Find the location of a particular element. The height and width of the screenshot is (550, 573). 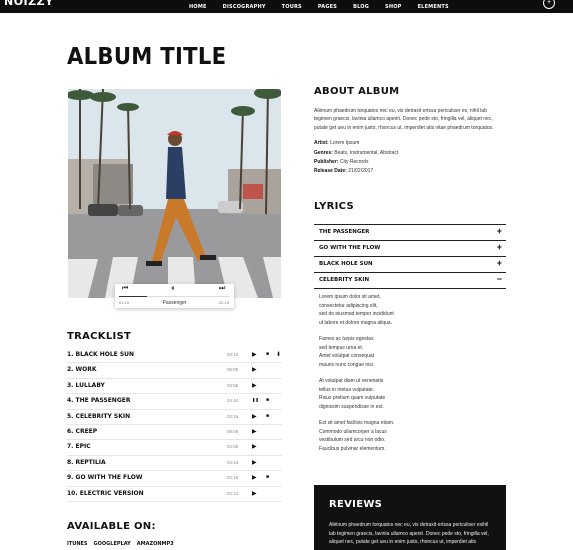

pause-icon: ⏸ is located at coordinates (173, 289).